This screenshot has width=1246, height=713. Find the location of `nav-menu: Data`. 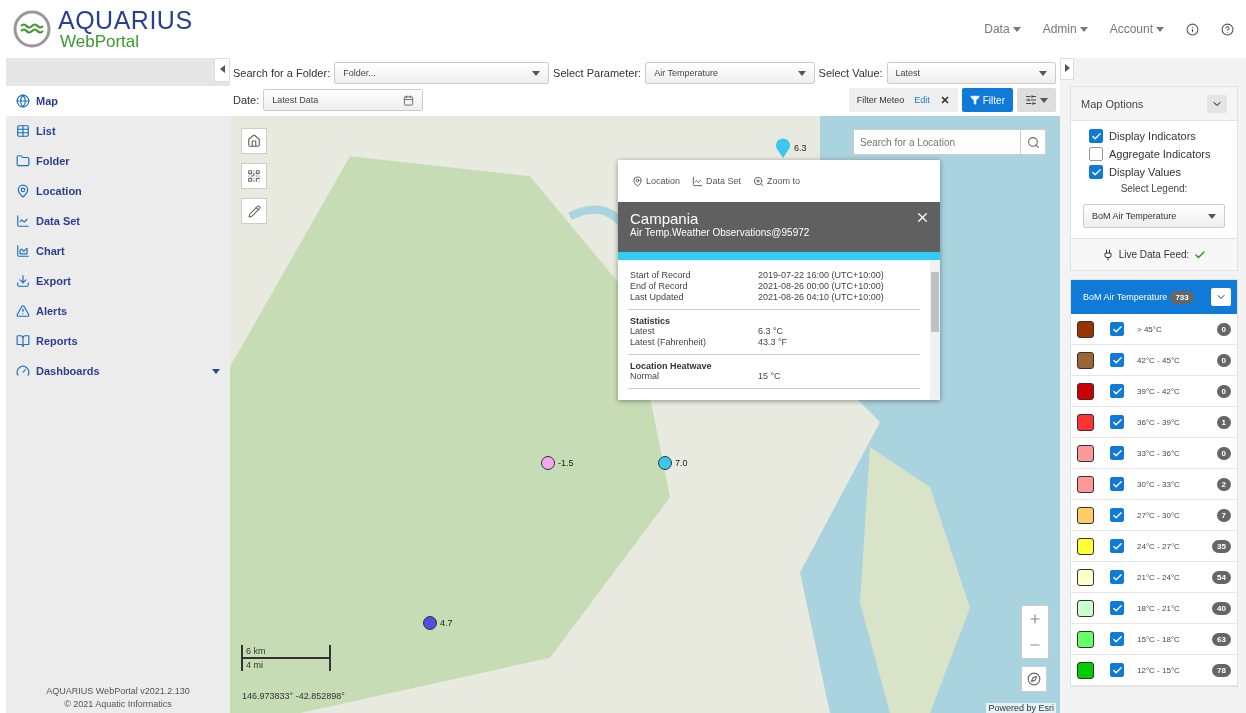

nav-menu: Data is located at coordinates (1002, 29).